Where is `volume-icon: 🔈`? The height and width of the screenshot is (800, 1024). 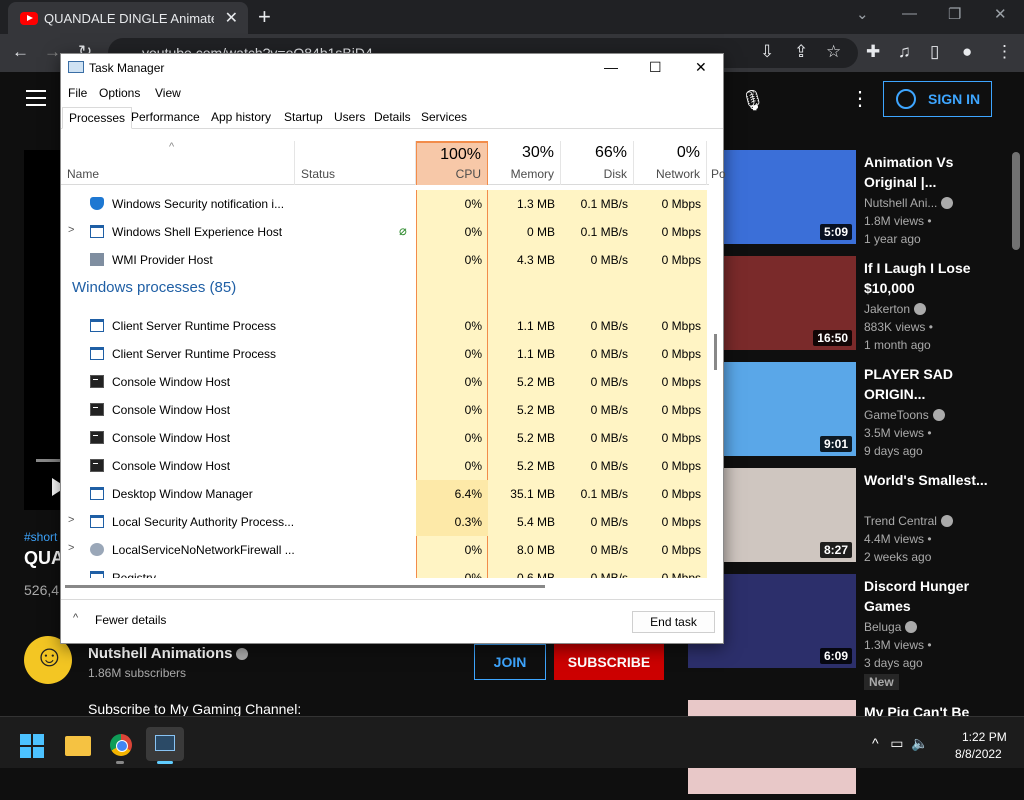 volume-icon: 🔈 is located at coordinates (919, 743).